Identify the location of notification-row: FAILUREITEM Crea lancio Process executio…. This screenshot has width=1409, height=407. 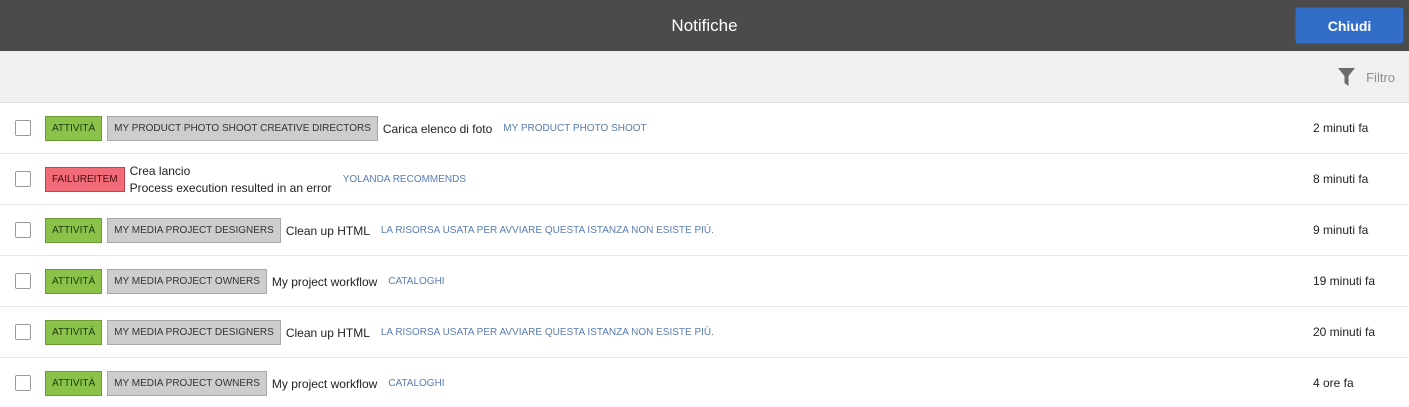
(704, 179).